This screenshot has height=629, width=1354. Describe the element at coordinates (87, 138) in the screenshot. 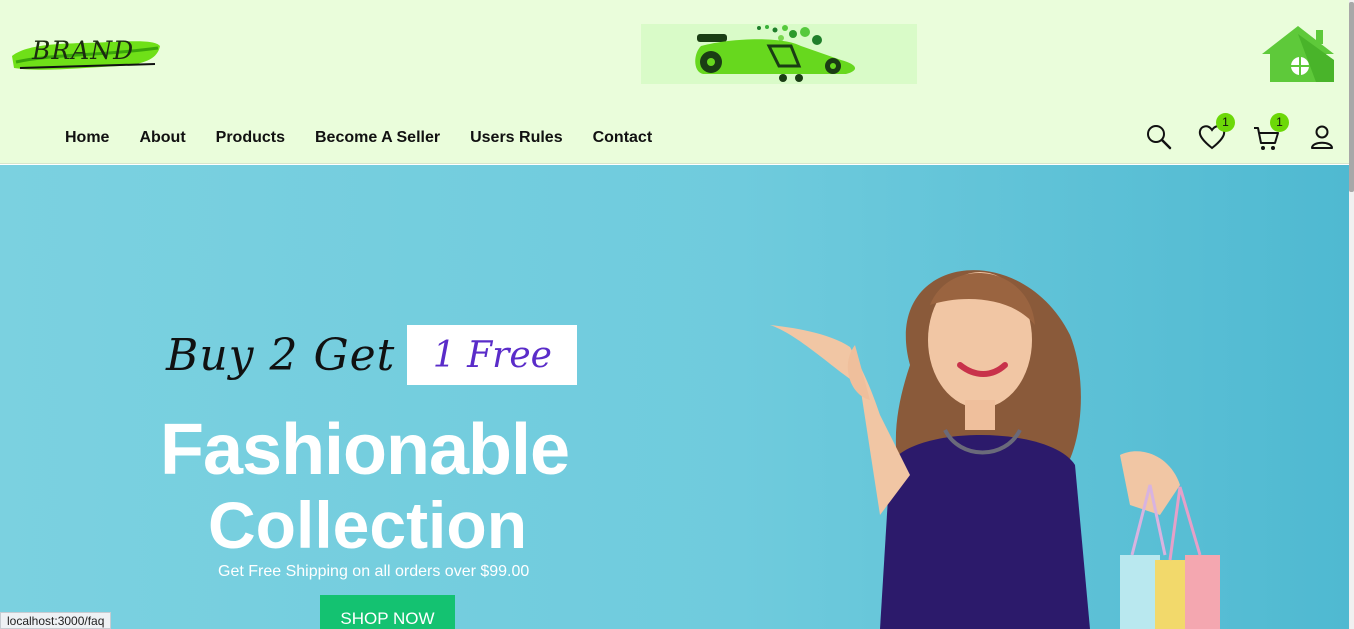

I see `nav-home: Home` at that location.